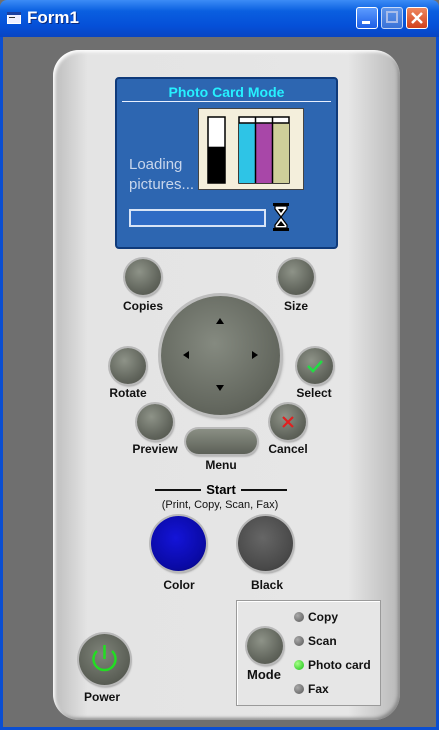  I want to click on preview-label: Preview, so click(155, 449).